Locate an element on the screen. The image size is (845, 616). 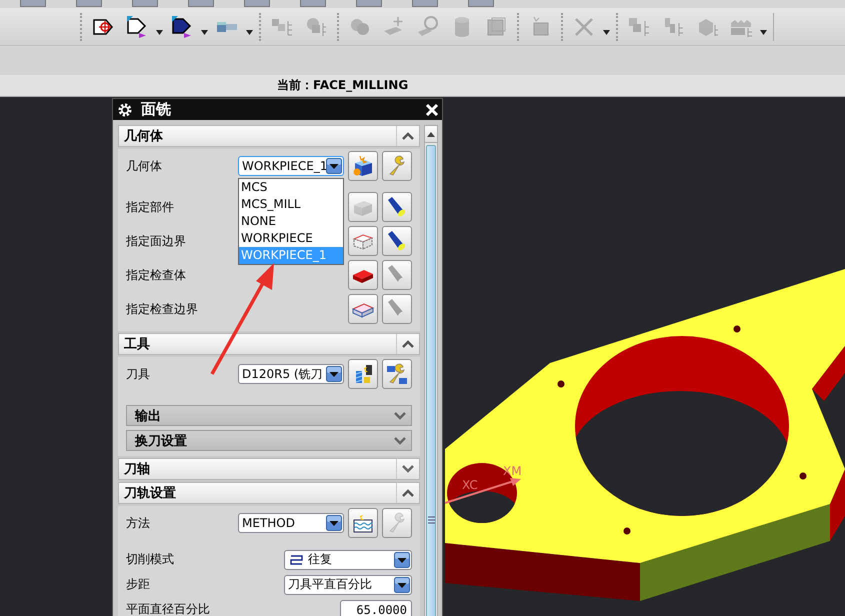
wrench-icon is located at coordinates (397, 374).